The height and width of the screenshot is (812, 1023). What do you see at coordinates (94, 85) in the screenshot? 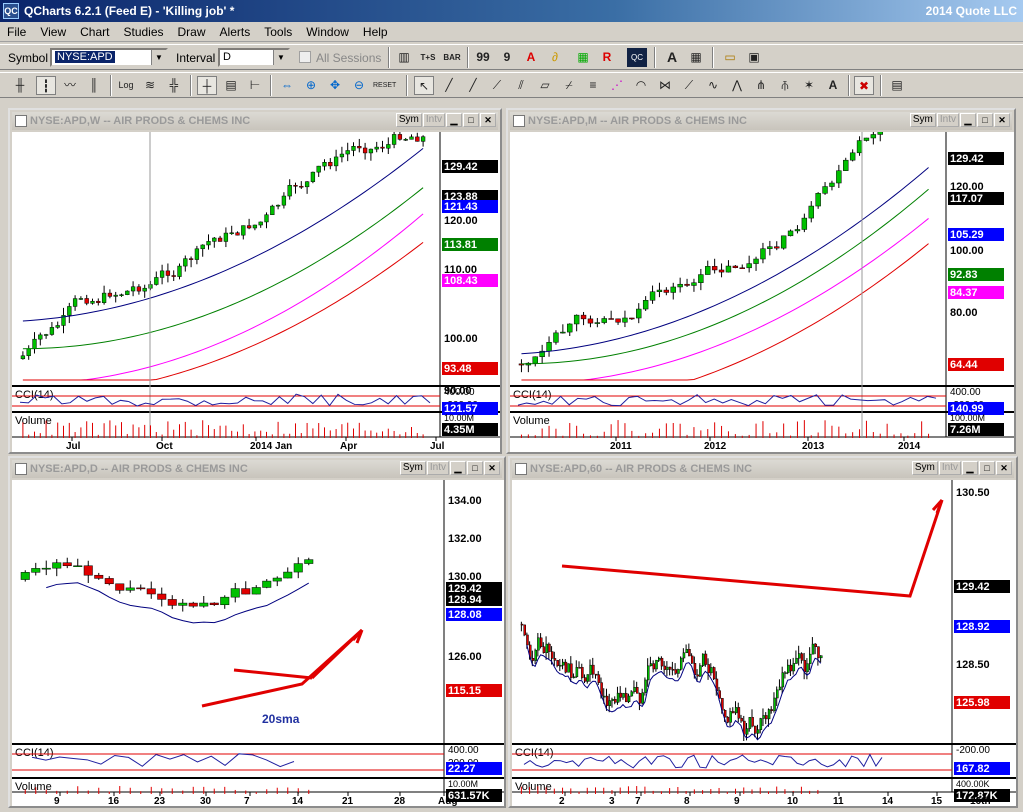
I see `histogram-icon: ║` at bounding box center [94, 85].